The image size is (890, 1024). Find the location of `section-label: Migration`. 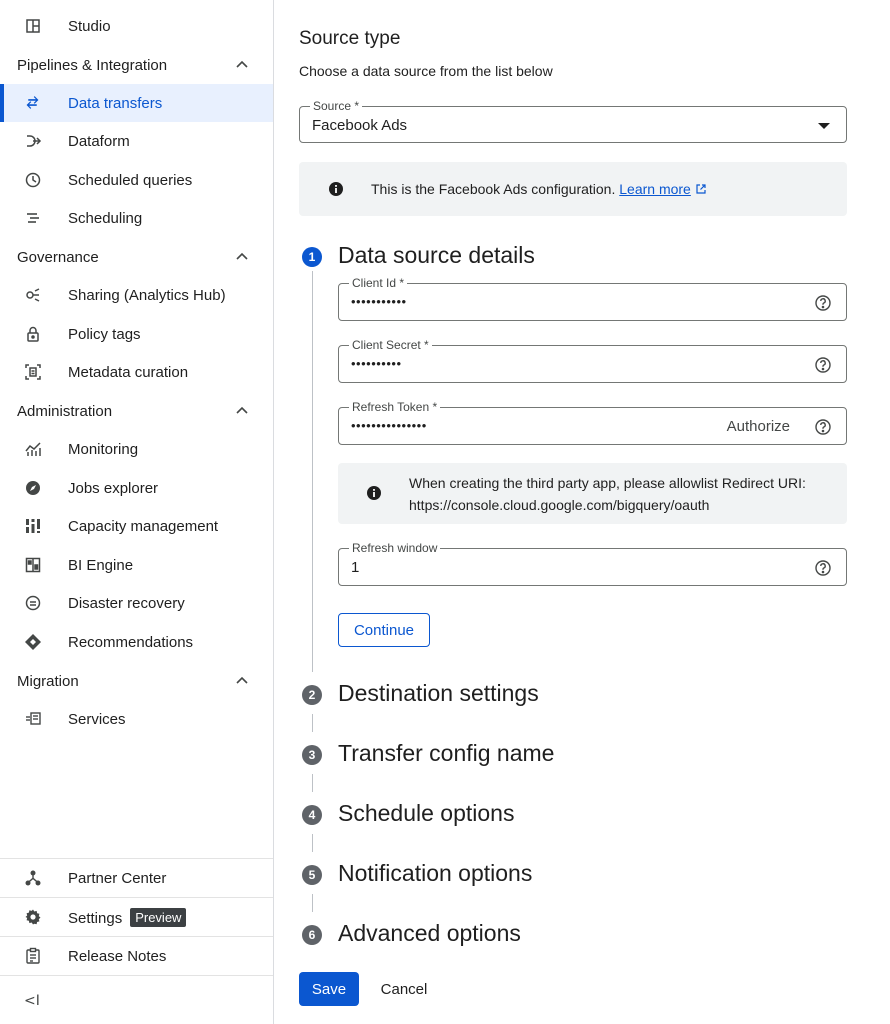

section-label: Migration is located at coordinates (48, 681).